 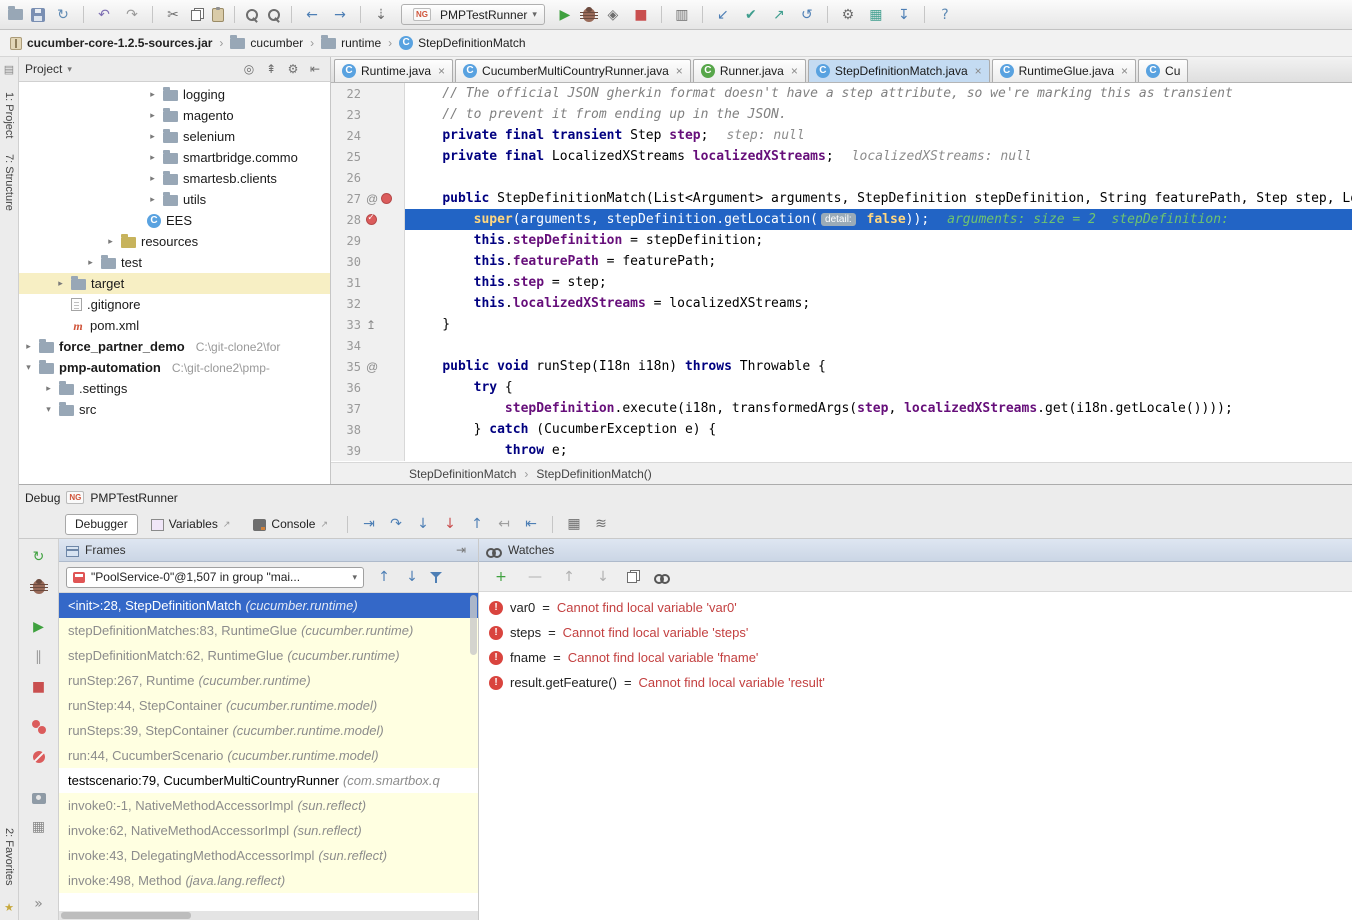 I want to click on back-icon: ←, so click(x=312, y=15).